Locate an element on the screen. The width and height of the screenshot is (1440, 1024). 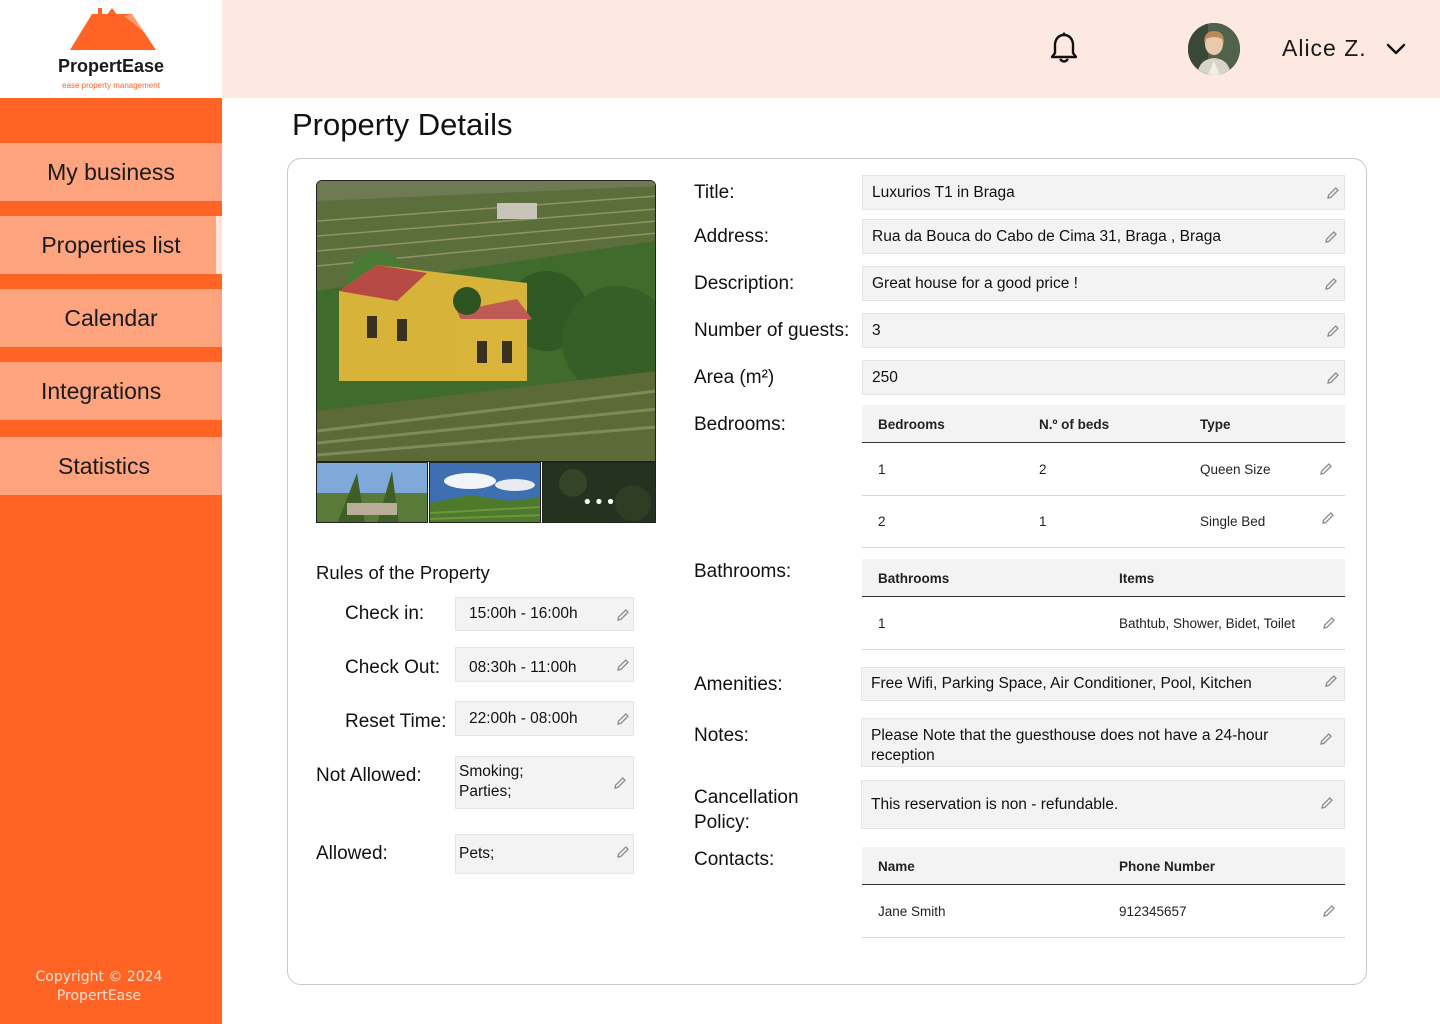
logo: PropertEase ease property management is located at coordinates (111, 49).